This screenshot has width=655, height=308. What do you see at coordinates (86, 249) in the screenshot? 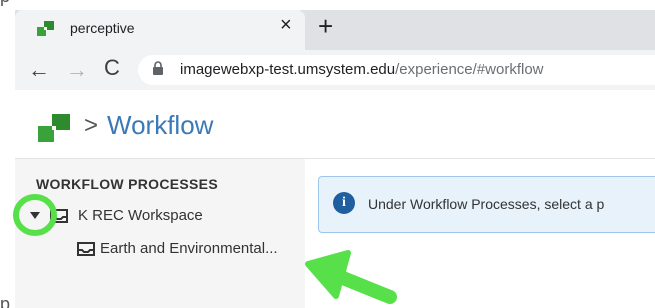
I see `queue-tray-icon` at bounding box center [86, 249].